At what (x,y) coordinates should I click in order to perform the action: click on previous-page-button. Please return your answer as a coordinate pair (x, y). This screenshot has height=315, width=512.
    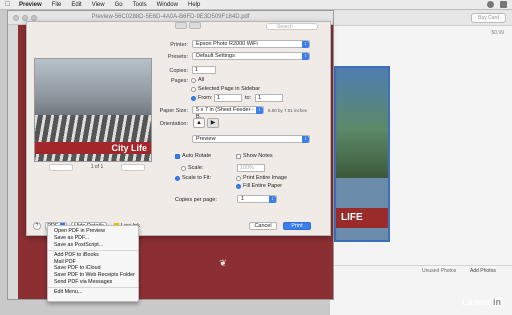
    Looking at the image, I should click on (61, 167).